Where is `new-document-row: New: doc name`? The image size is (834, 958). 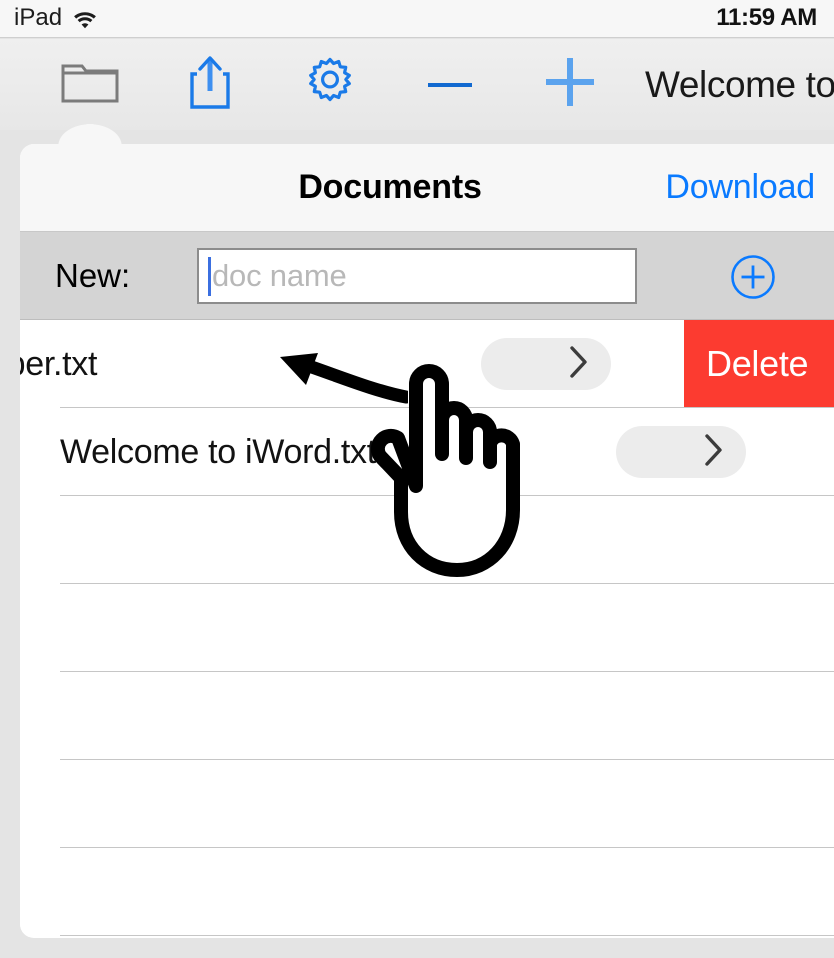
new-document-row: New: doc name is located at coordinates (427, 276).